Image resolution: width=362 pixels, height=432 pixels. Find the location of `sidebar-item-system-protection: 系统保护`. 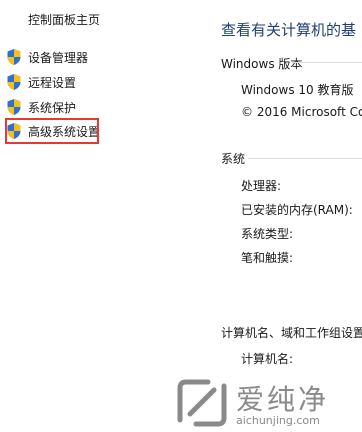

sidebar-item-system-protection: 系统保护 is located at coordinates (41, 107).